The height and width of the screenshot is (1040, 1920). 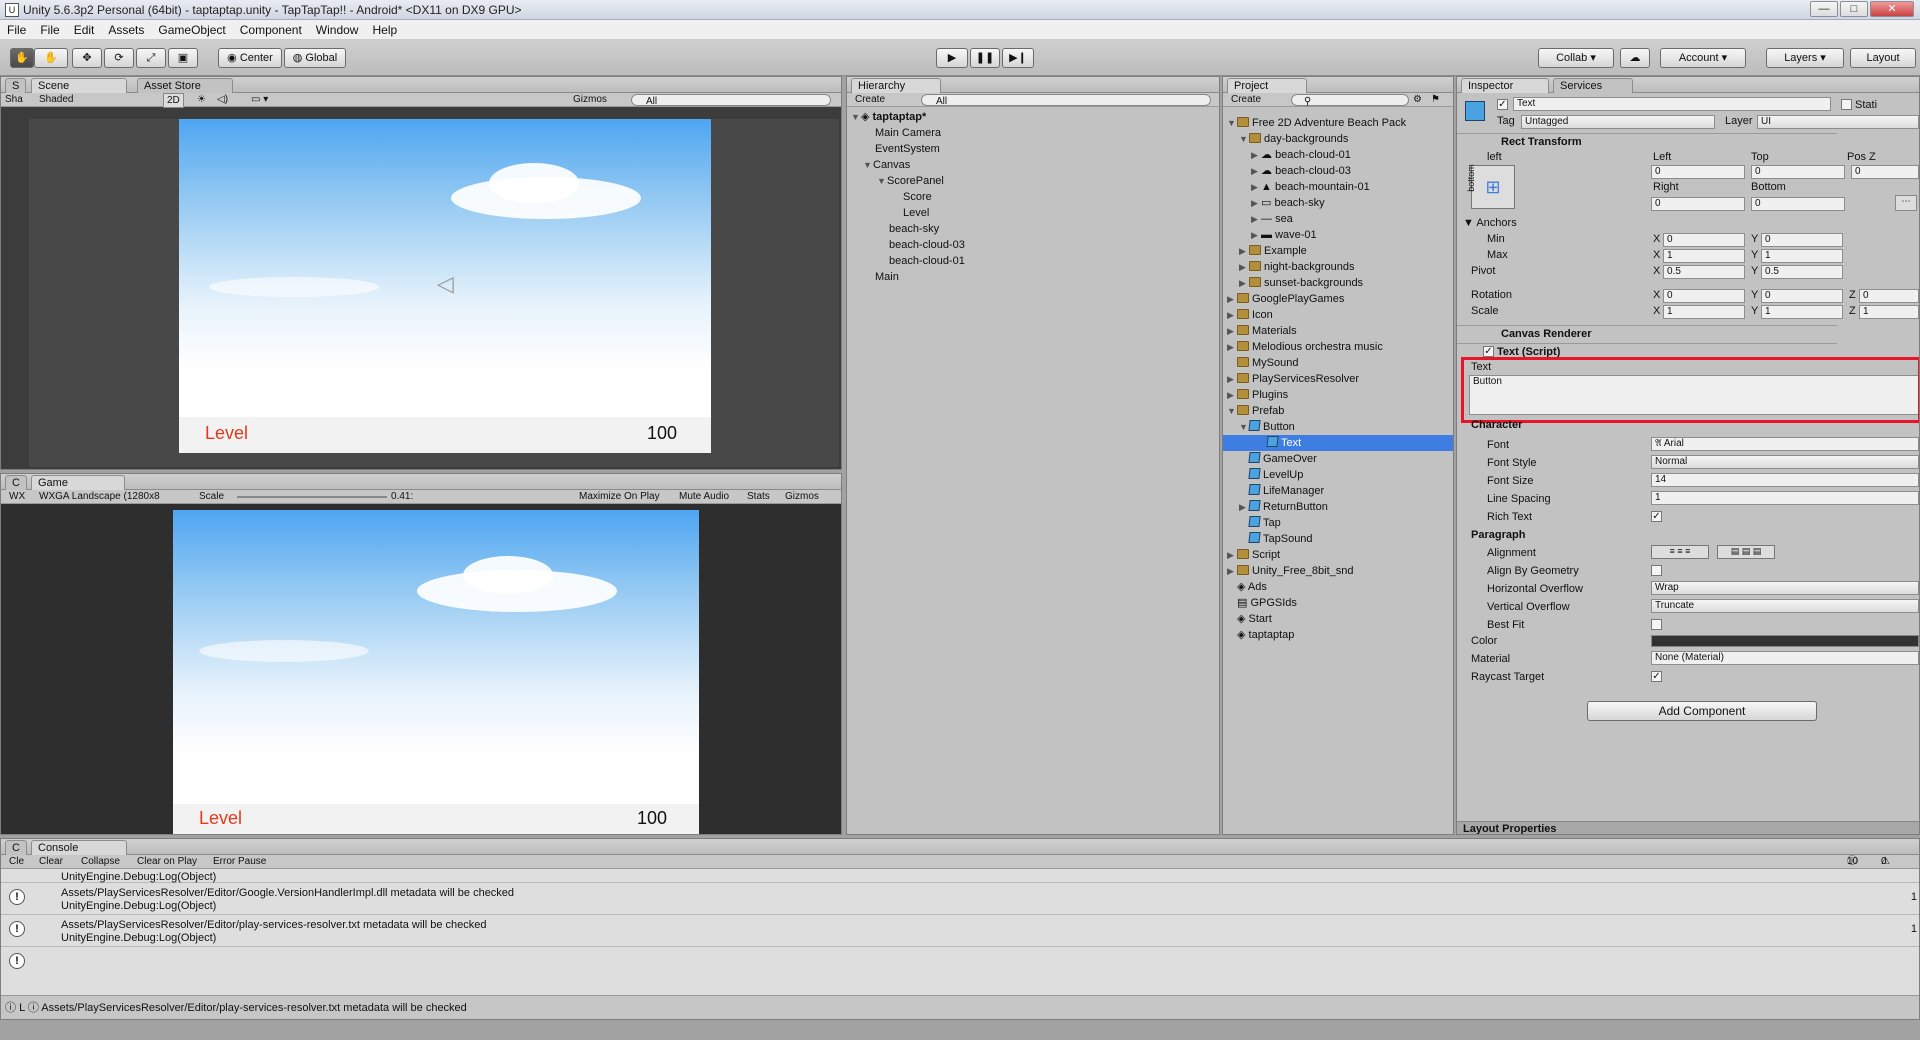 What do you see at coordinates (222, 99) in the screenshot?
I see `audio-icon: ◁)` at bounding box center [222, 99].